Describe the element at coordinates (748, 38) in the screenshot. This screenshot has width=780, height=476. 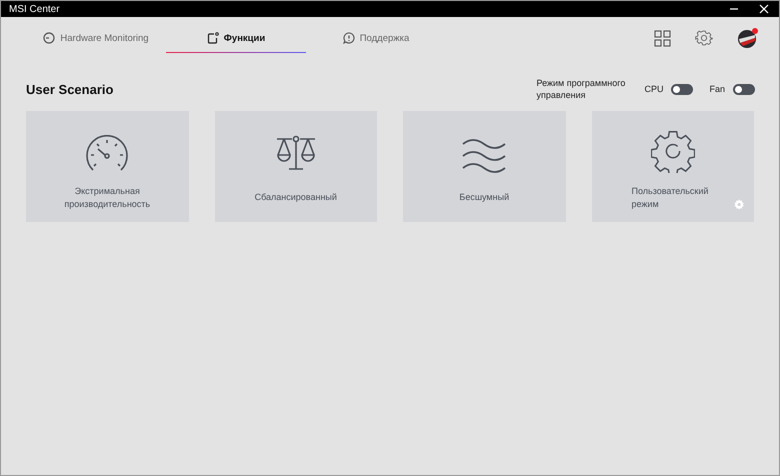
I see `avatar-icon` at that location.